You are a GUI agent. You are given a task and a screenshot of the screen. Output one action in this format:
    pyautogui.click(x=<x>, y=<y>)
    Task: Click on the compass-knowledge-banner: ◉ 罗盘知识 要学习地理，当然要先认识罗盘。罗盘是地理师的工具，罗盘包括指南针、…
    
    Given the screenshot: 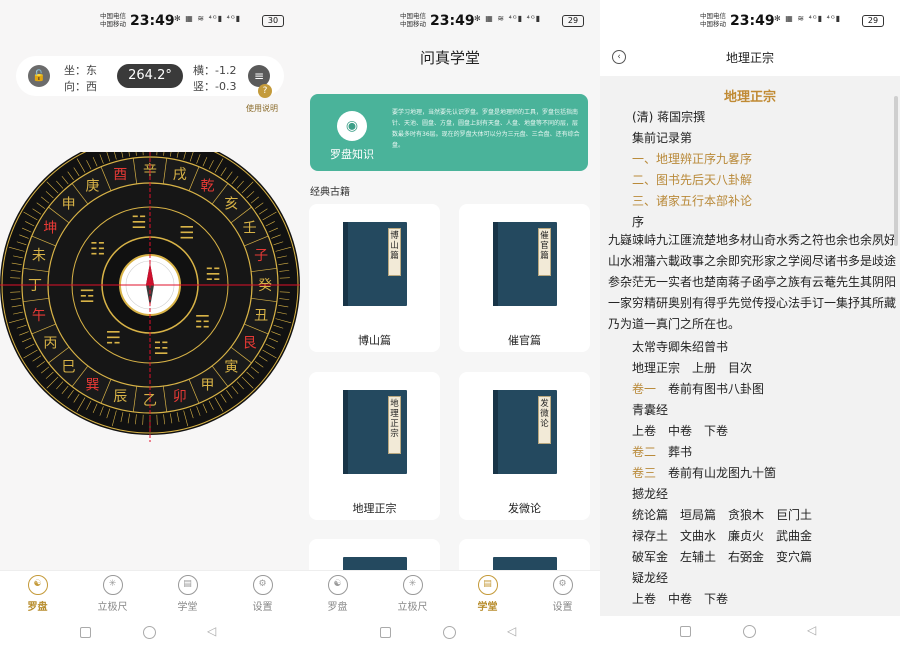 What is the action you would take?
    pyautogui.click(x=449, y=132)
    